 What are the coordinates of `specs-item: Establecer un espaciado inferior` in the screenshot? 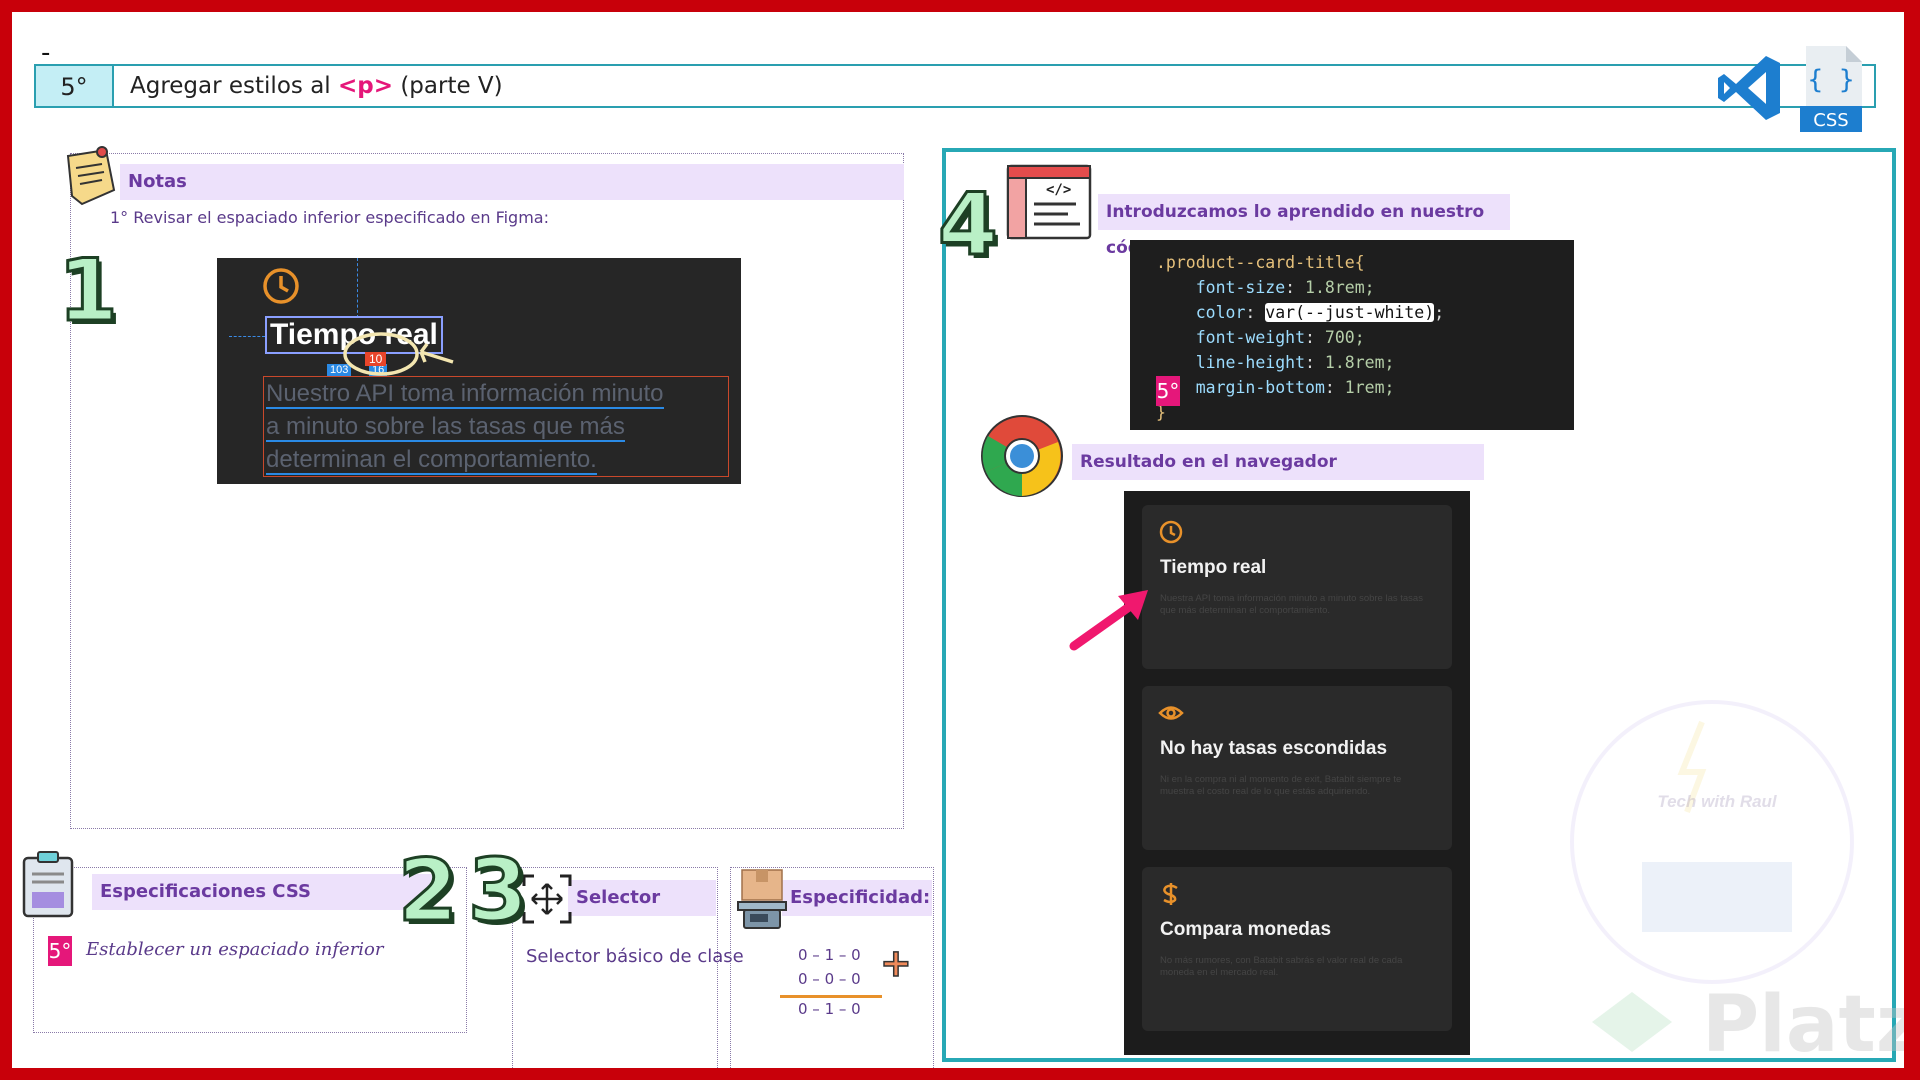 It's located at (235, 949).